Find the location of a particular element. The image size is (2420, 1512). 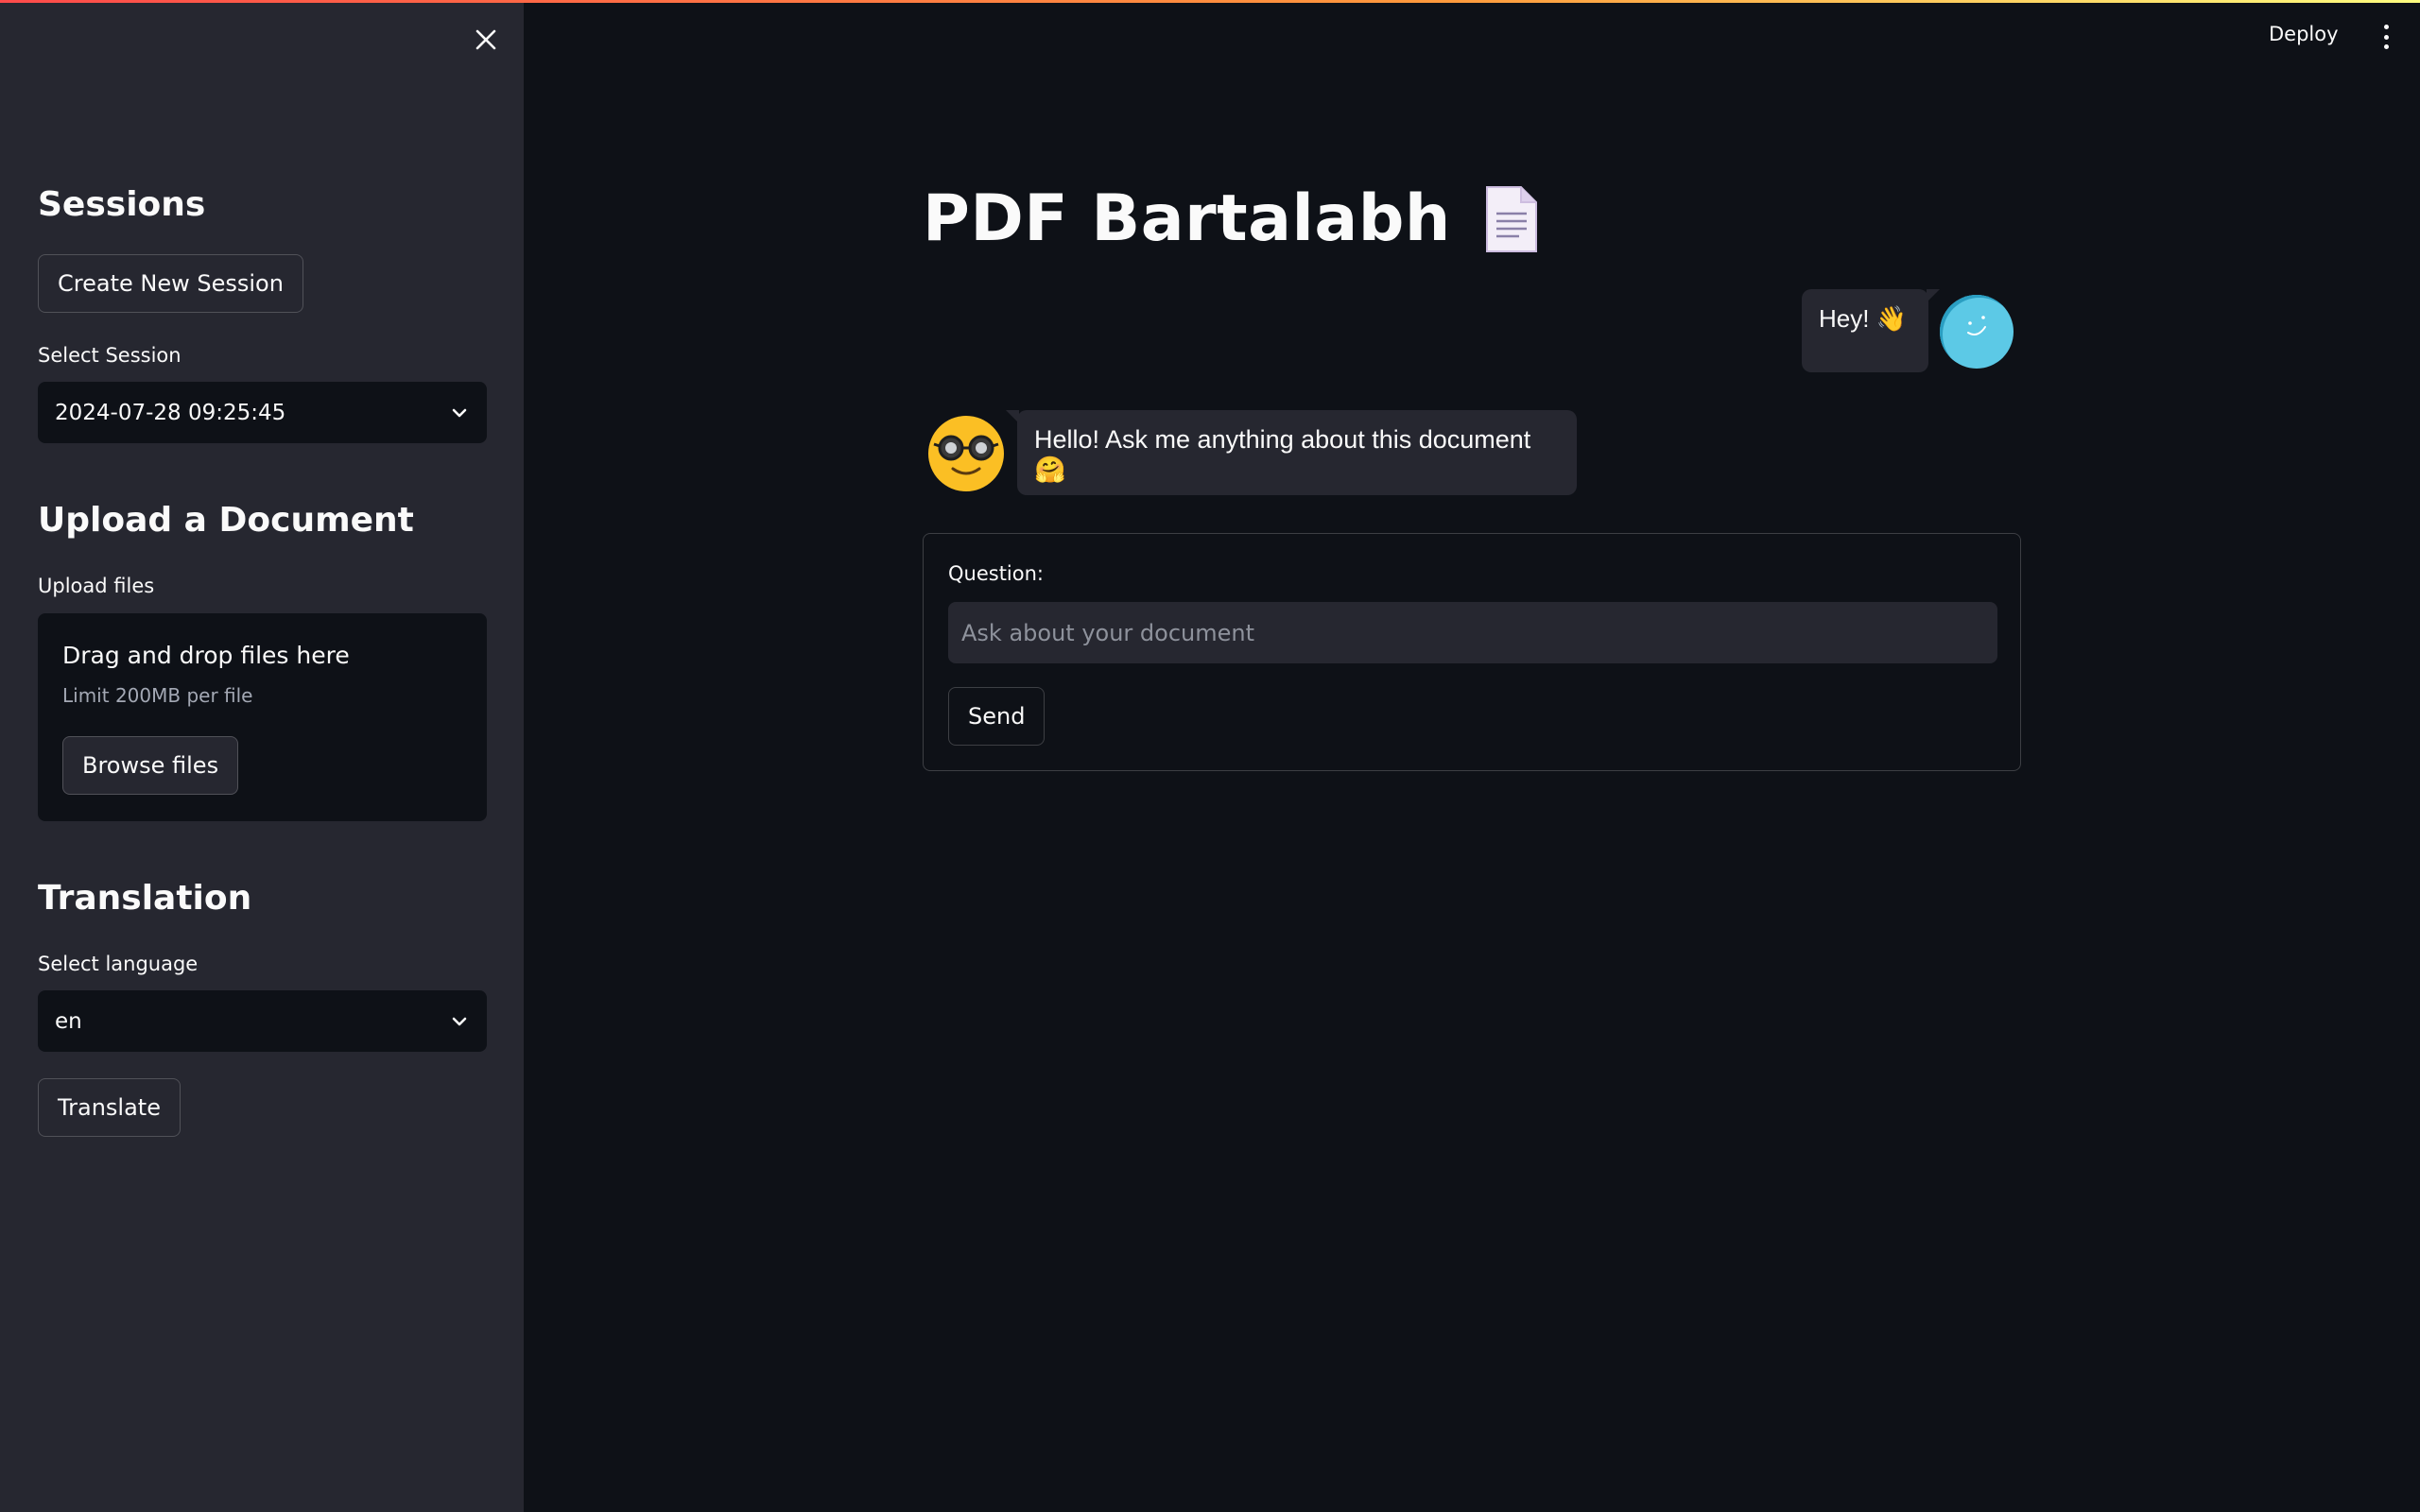

session-select: 2024-07-28 09:25:45 is located at coordinates (262, 412).